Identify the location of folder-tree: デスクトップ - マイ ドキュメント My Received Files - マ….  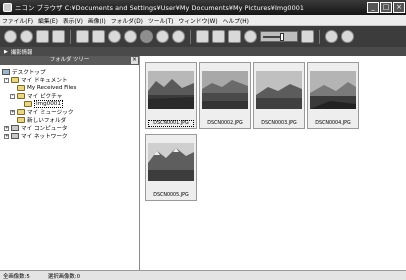
(69, 102).